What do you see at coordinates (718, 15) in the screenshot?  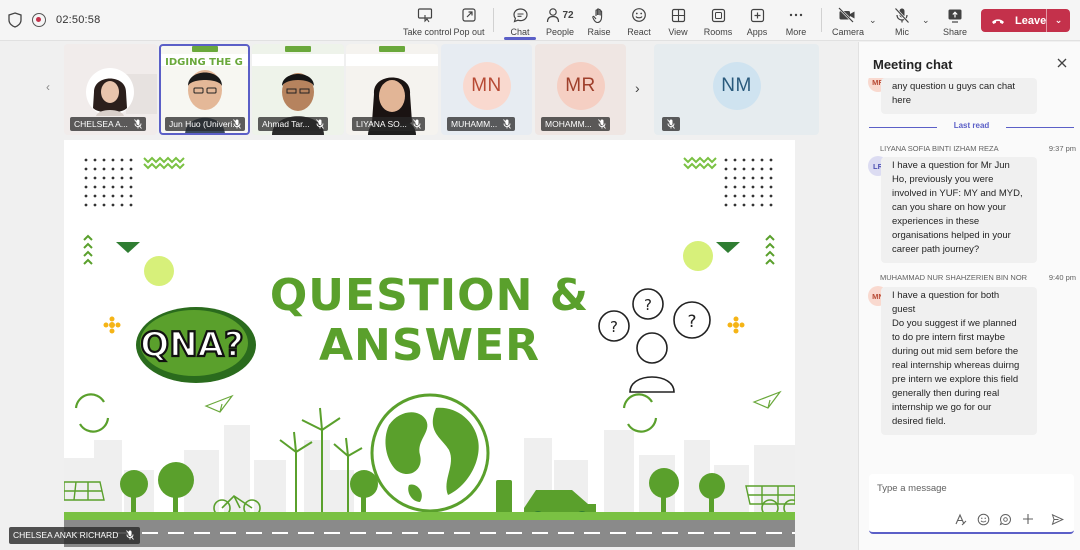 I see `breakout-rooms-icon` at bounding box center [718, 15].